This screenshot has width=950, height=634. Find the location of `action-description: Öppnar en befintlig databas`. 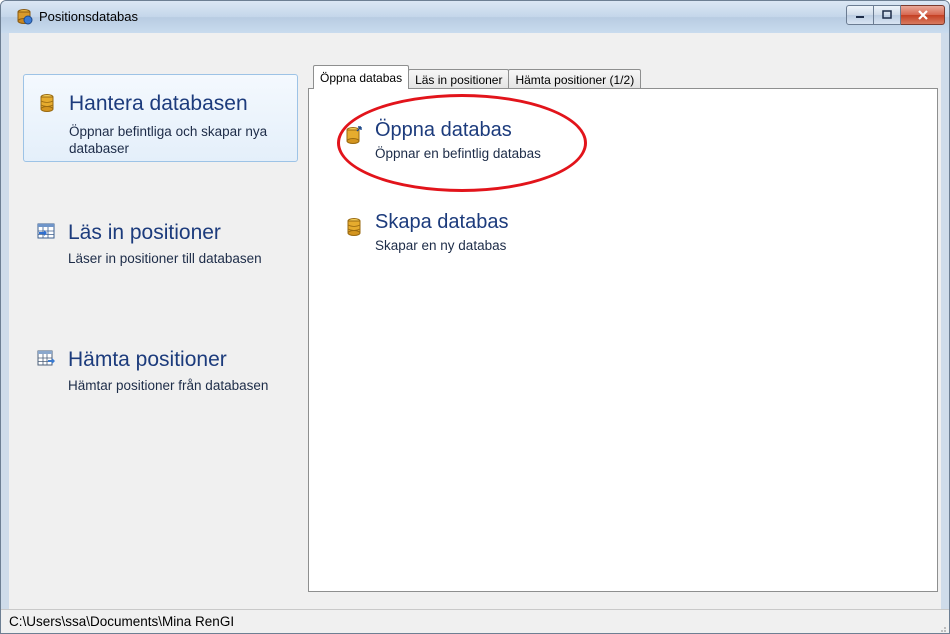

action-description: Öppnar en befintlig databas is located at coordinates (458, 153).